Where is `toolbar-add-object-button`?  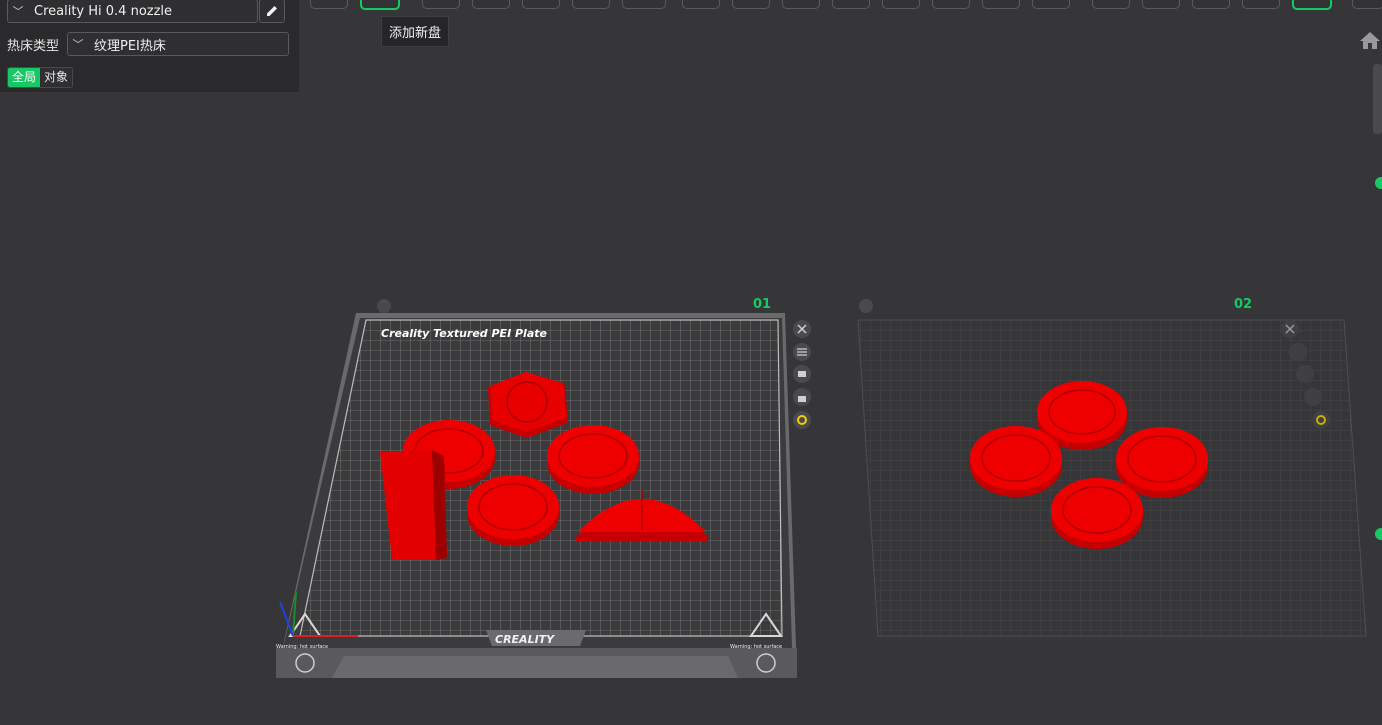
toolbar-add-object-button is located at coordinates (329, 4).